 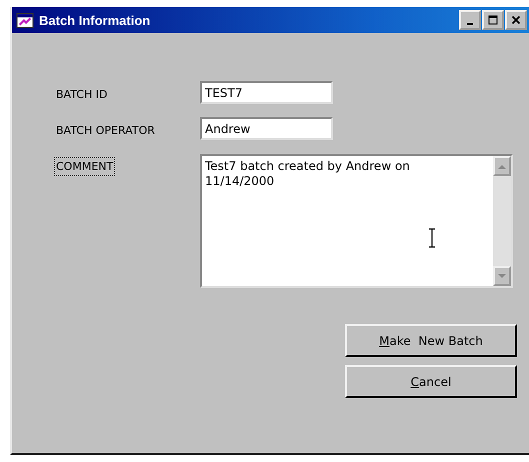 I want to click on field-label: COMMENT, so click(x=85, y=166).